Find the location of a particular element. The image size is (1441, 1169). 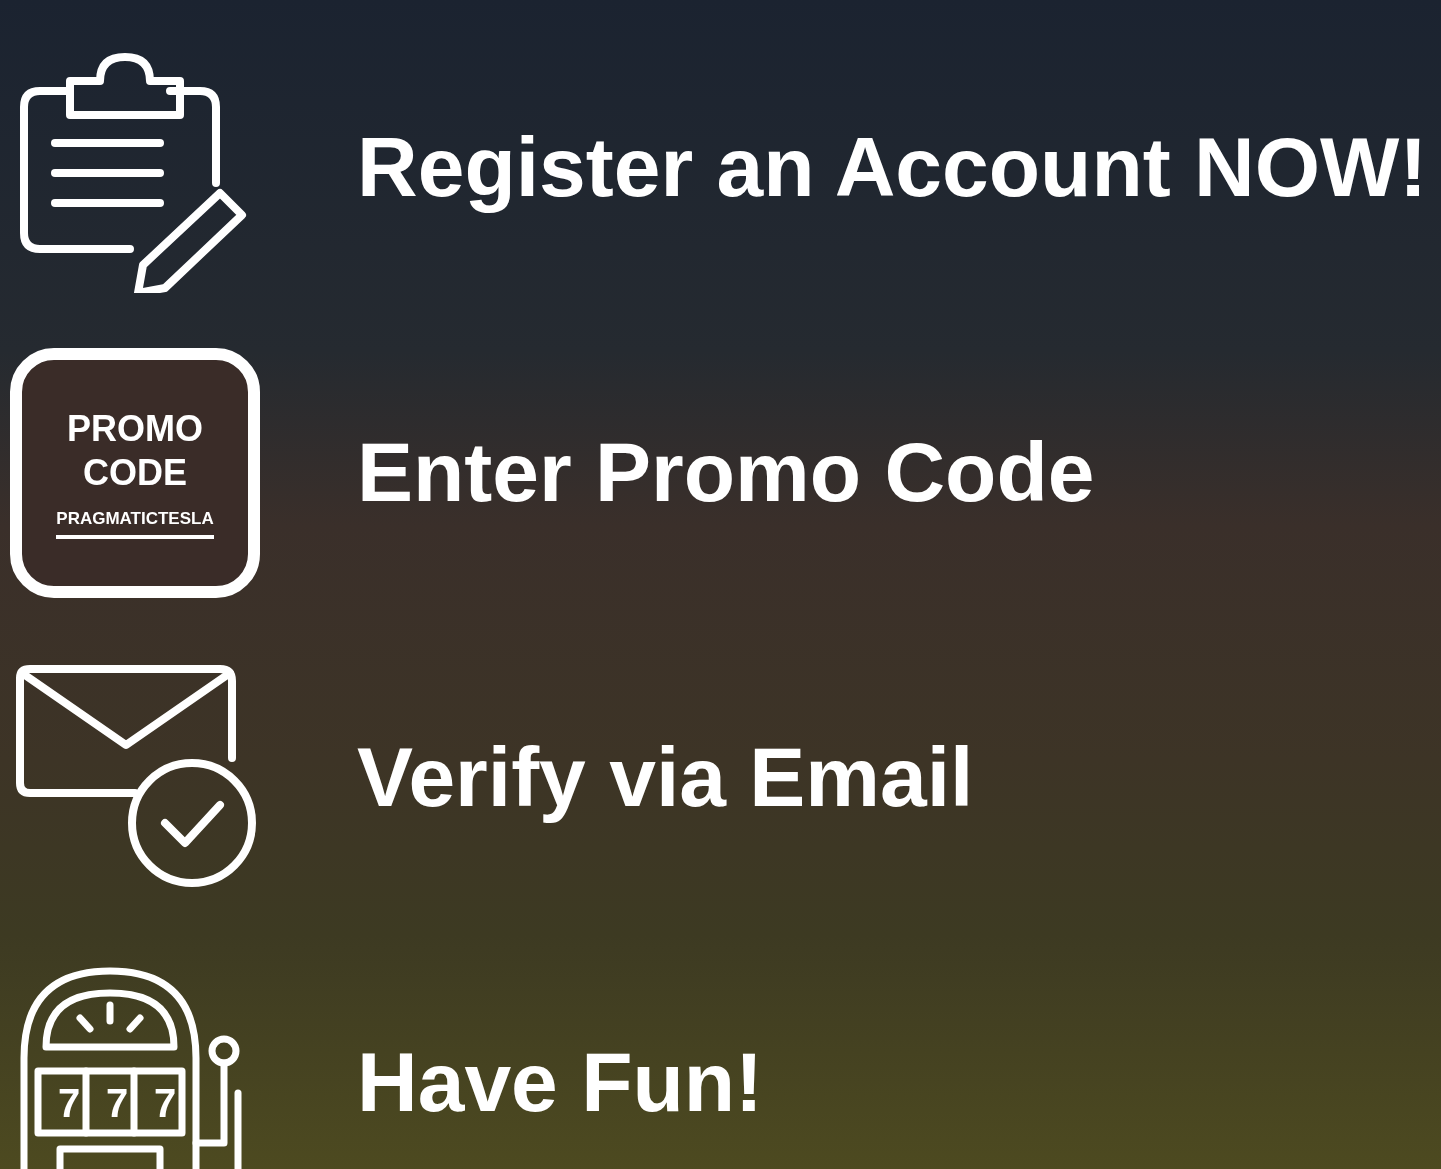

step-title: Verify via Email is located at coordinates (665, 777).